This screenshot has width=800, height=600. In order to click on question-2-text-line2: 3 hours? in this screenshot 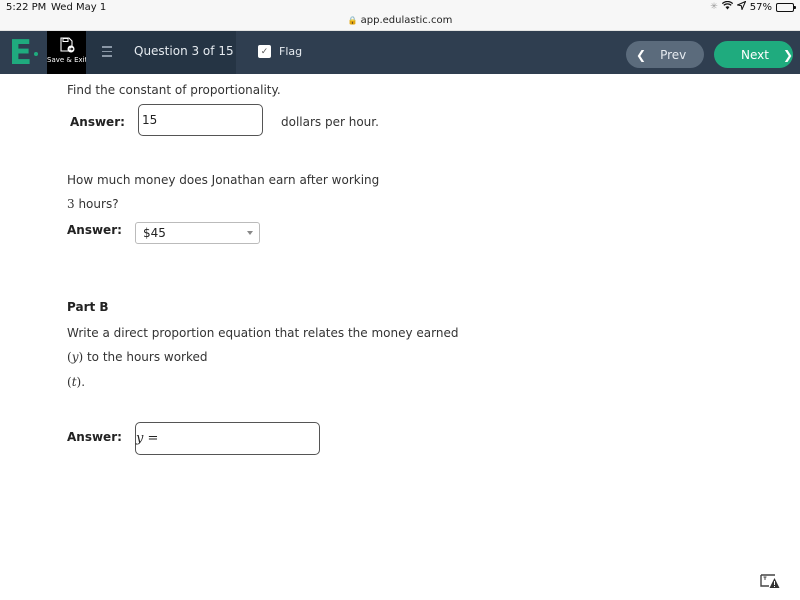, I will do `click(93, 204)`.